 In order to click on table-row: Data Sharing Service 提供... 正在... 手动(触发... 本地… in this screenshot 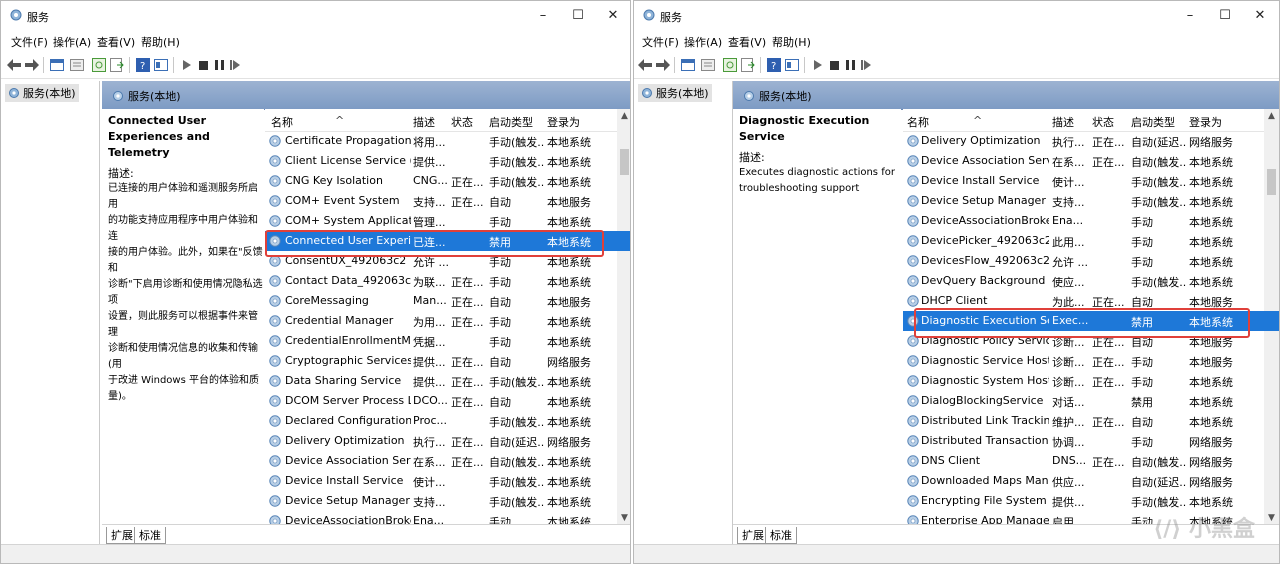, I will do `click(447, 381)`.